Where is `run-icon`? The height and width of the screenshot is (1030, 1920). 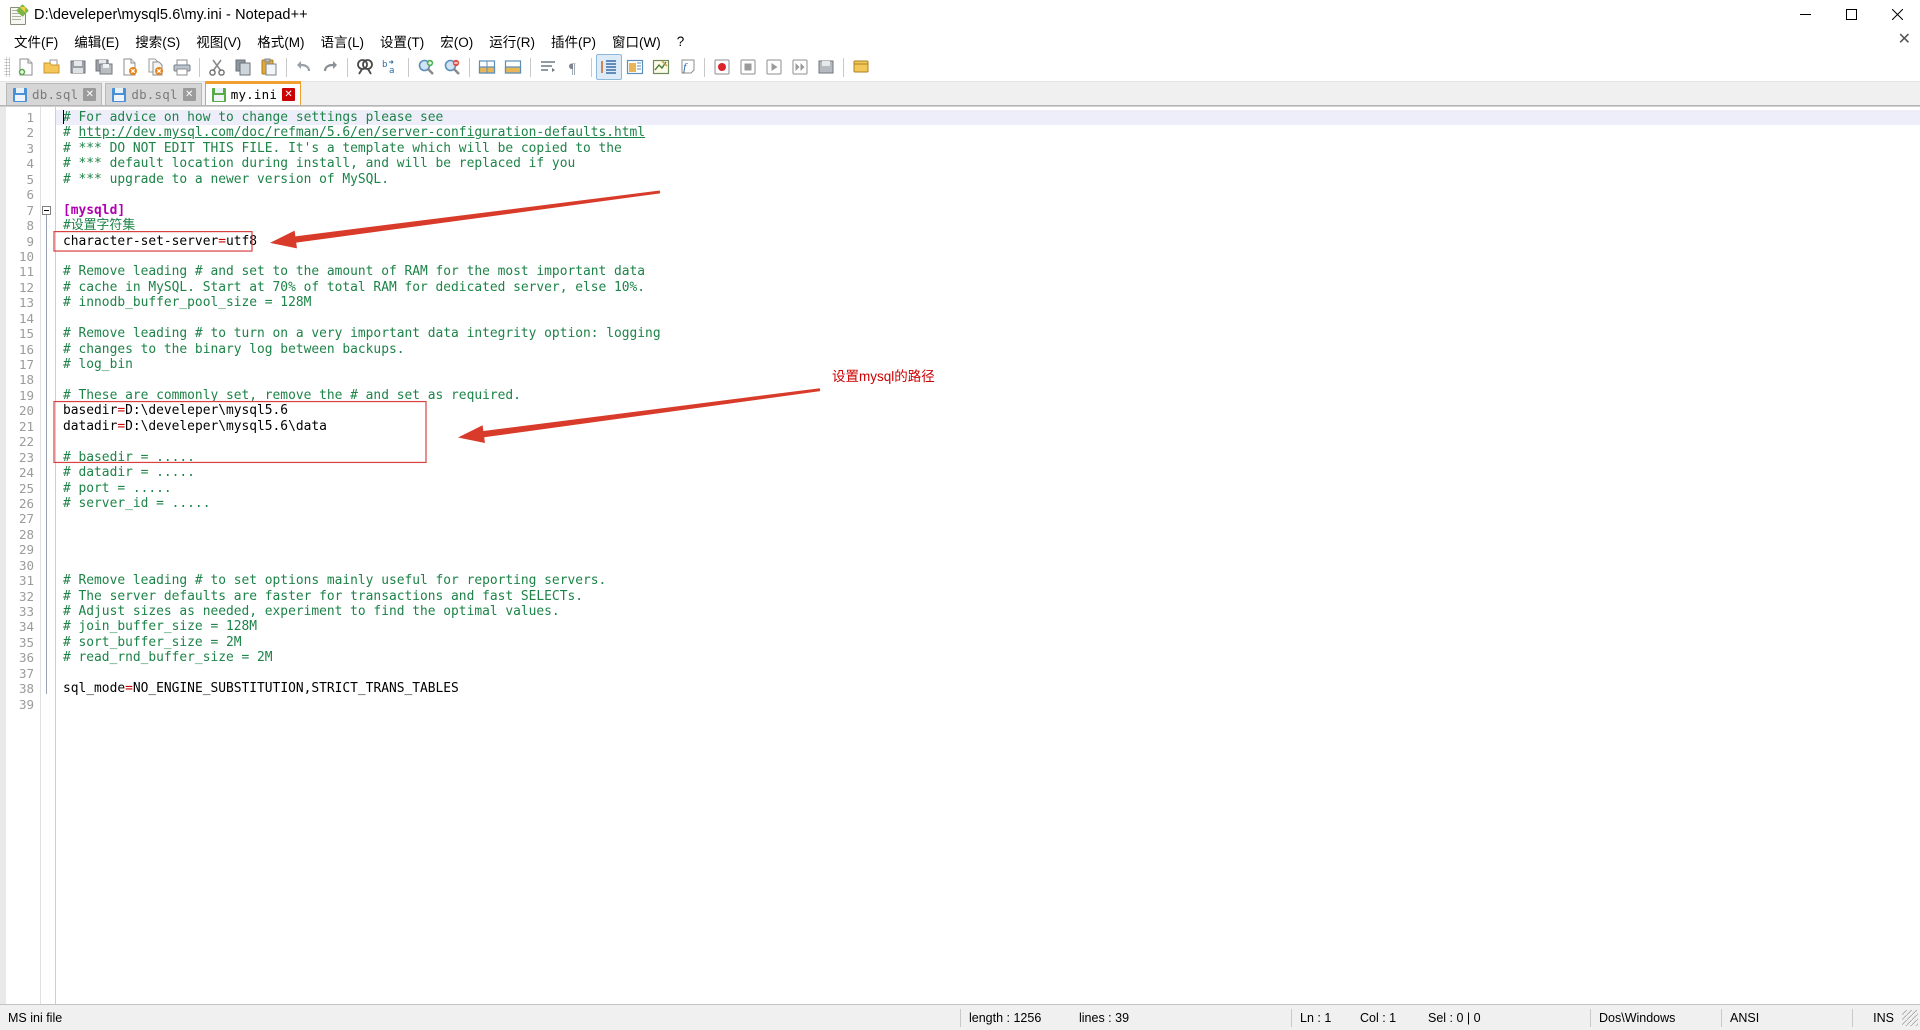 run-icon is located at coordinates (861, 67).